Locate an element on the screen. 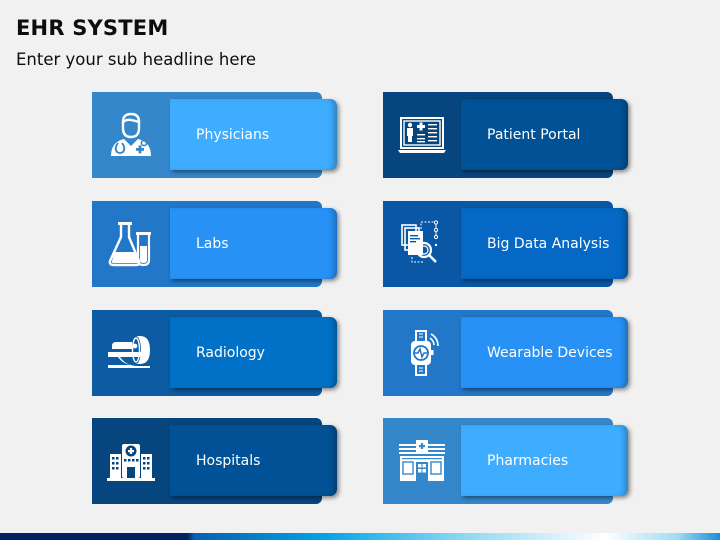 This screenshot has width=720, height=540. card-label-panel: Wearable Devices is located at coordinates (544, 352).